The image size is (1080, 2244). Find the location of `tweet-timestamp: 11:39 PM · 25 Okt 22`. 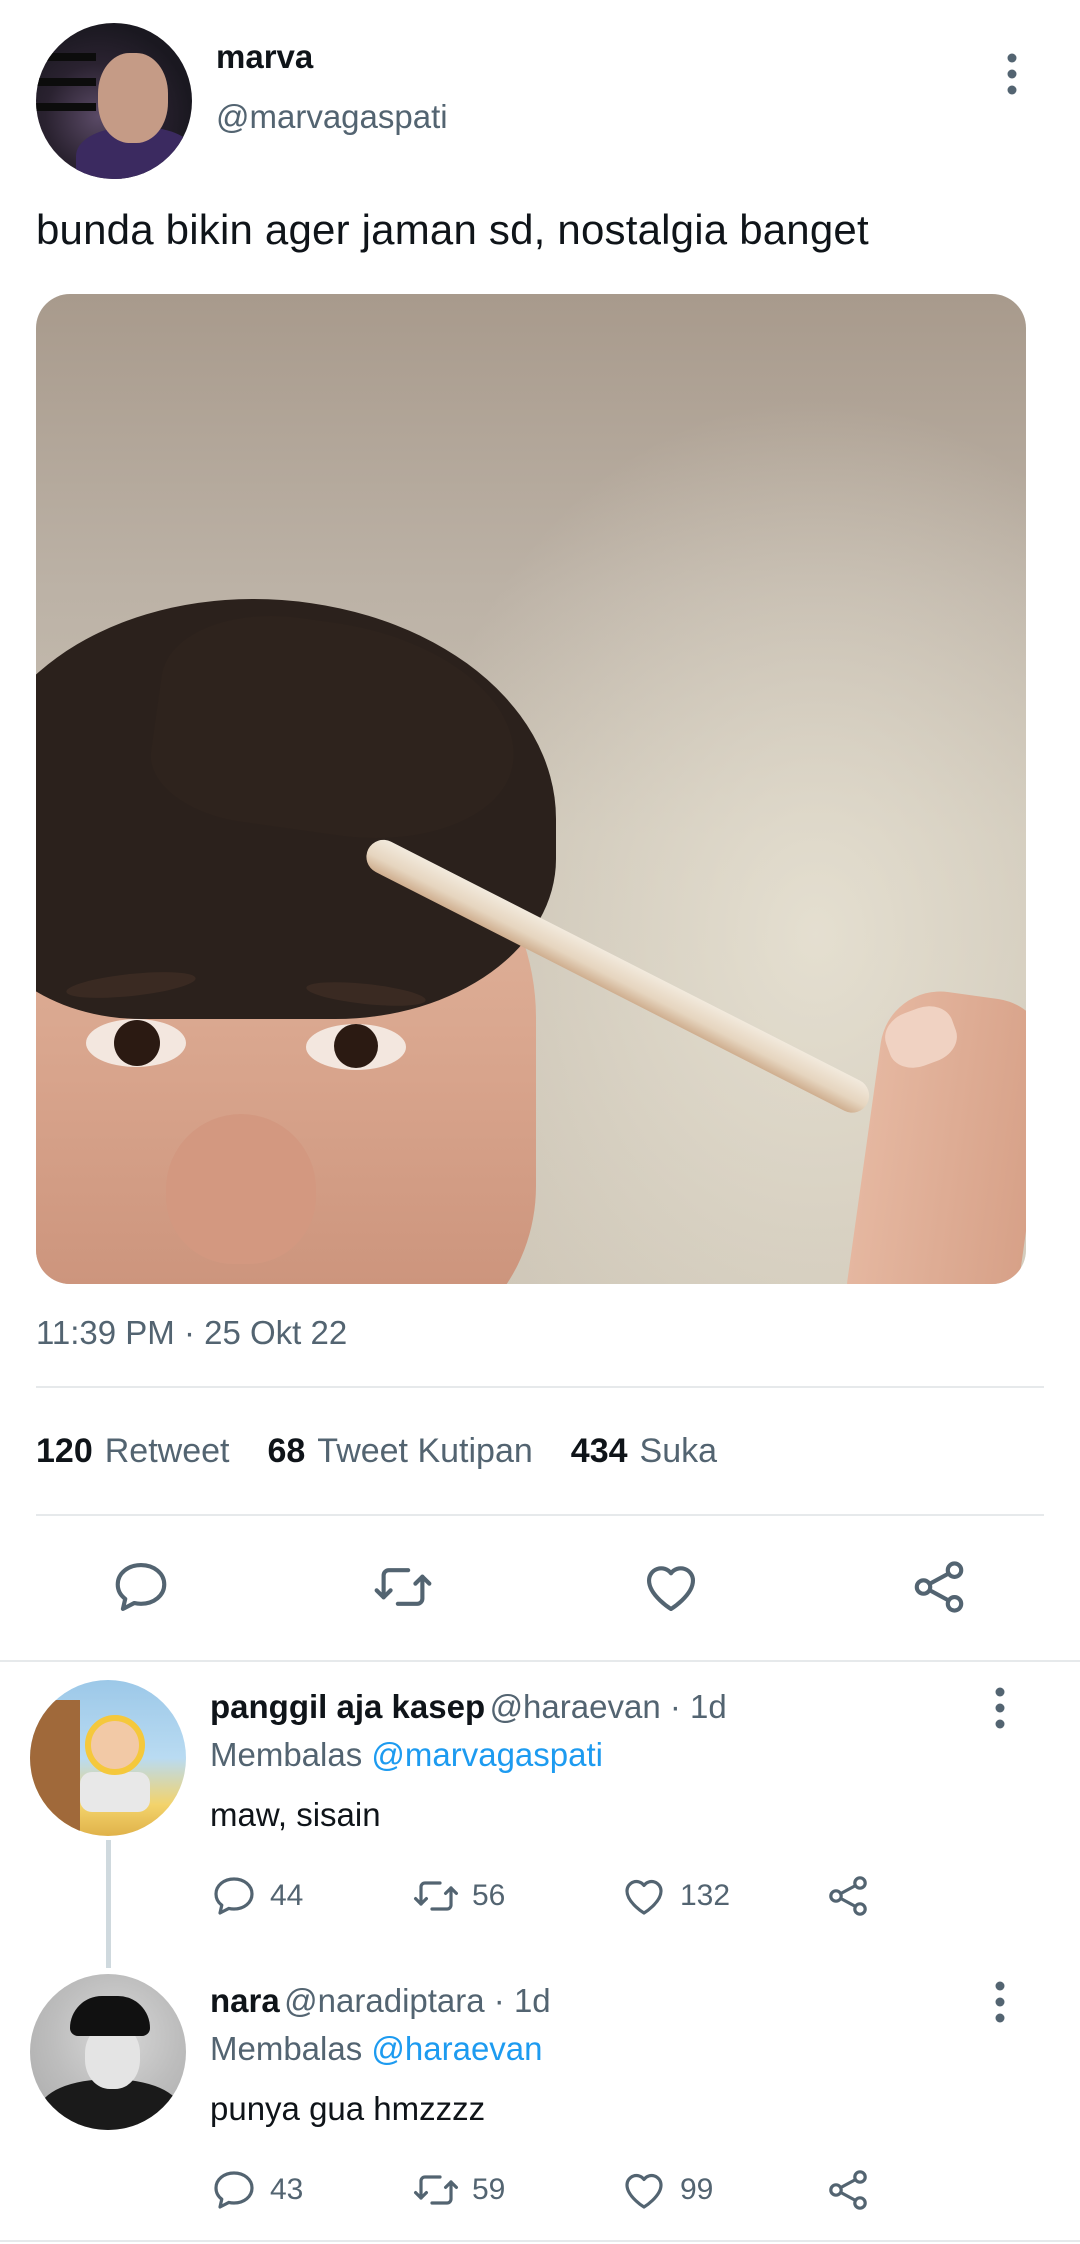

tweet-timestamp: 11:39 PM · 25 Okt 22 is located at coordinates (192, 1332).